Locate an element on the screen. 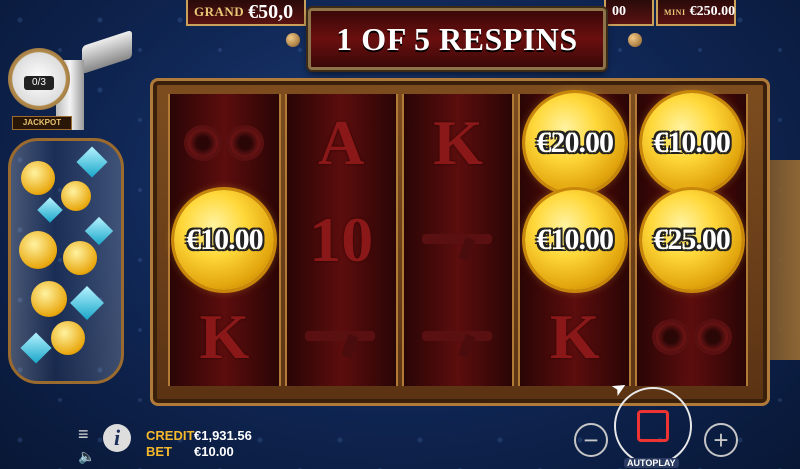 The height and width of the screenshot is (469, 800). credit-value: €1,931.56 is located at coordinates (223, 435).